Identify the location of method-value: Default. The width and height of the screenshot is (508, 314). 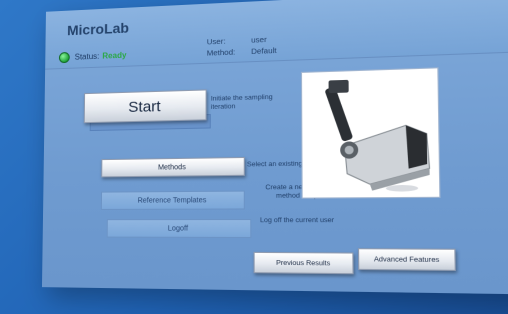
(264, 51).